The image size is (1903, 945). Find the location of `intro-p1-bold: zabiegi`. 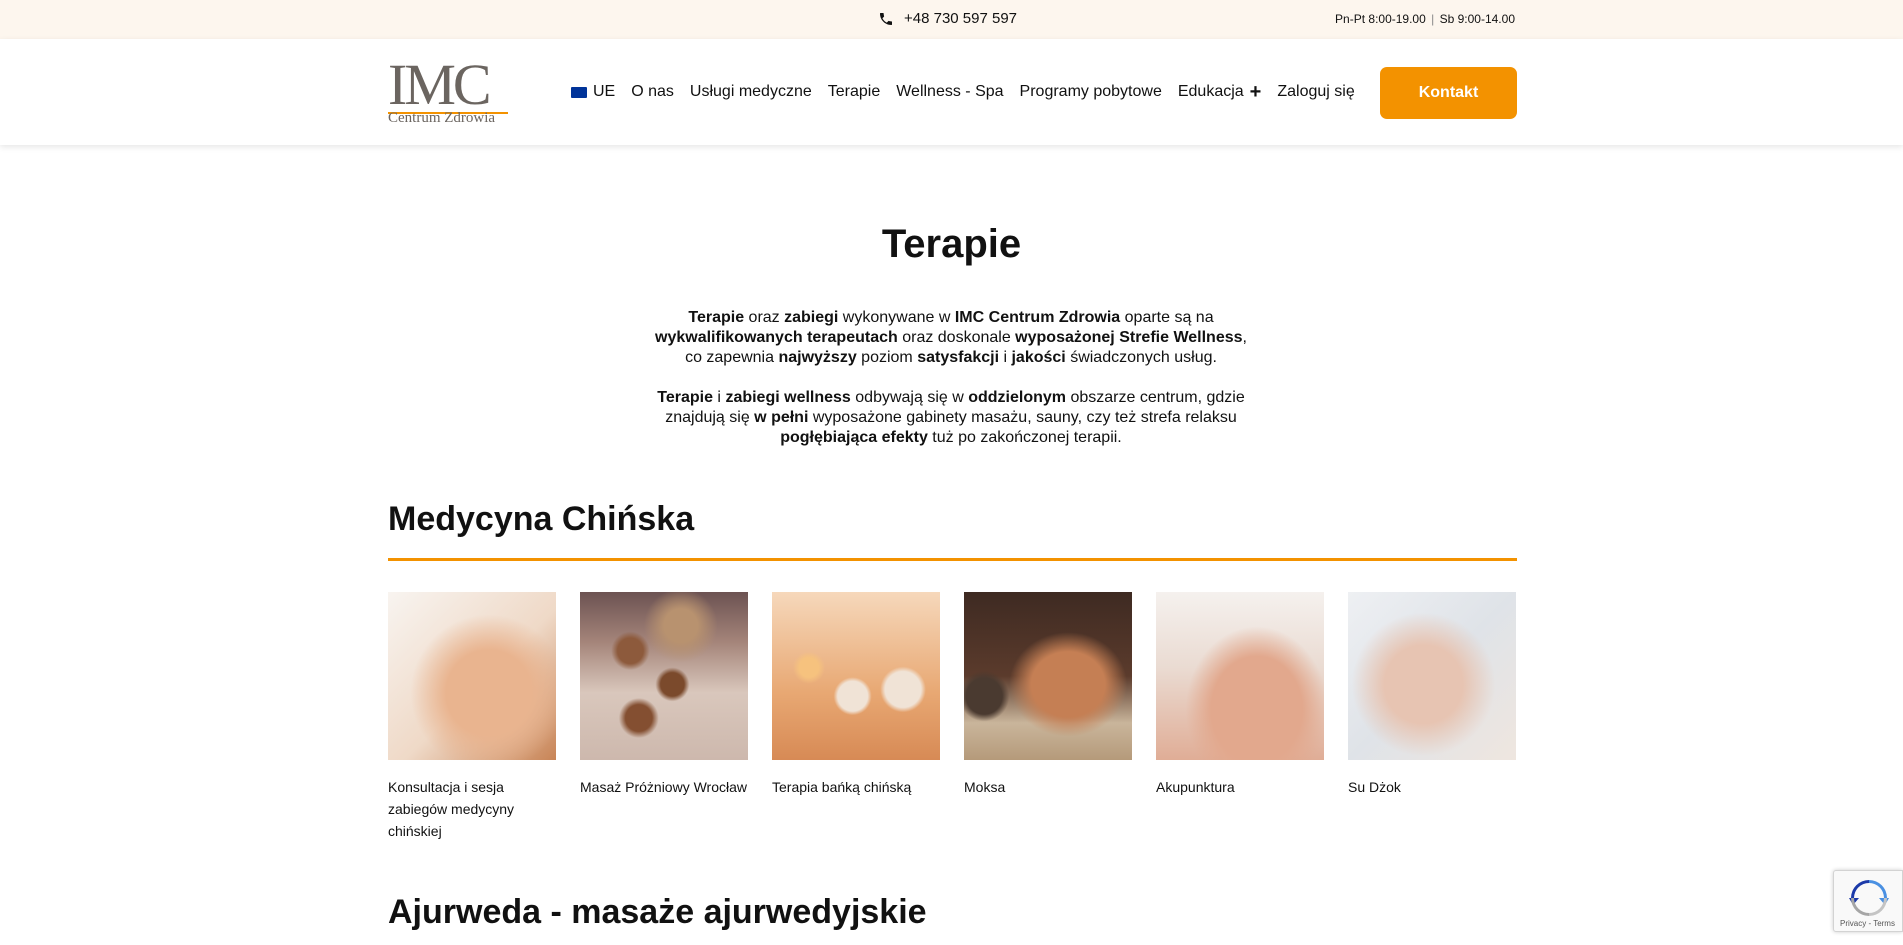

intro-p1-bold: zabiegi is located at coordinates (811, 317).